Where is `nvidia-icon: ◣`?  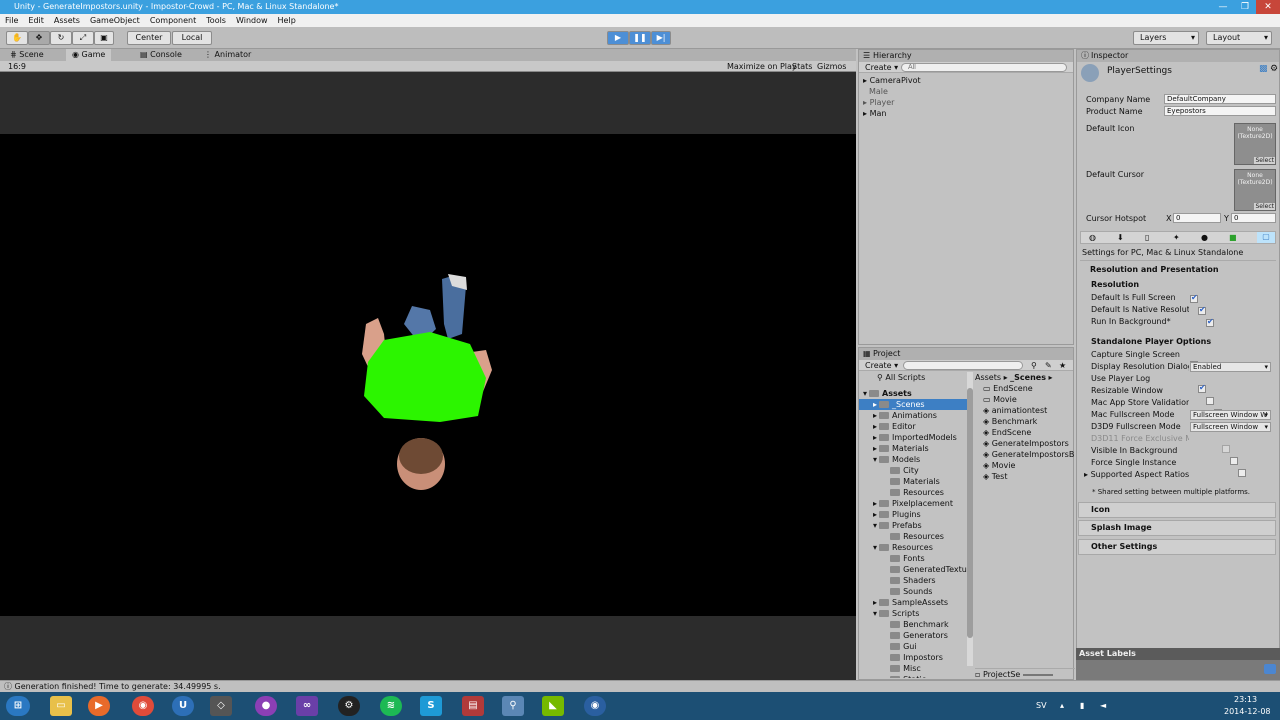
nvidia-icon: ◣ is located at coordinates (553, 706).